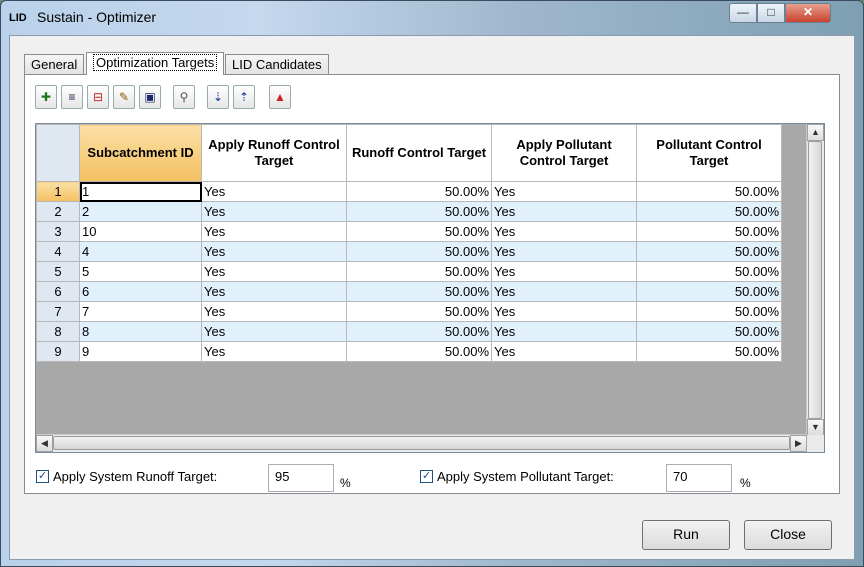 The width and height of the screenshot is (864, 567). Describe the element at coordinates (140, 291) in the screenshot. I see `subcatchment-id-cell: 6` at that location.